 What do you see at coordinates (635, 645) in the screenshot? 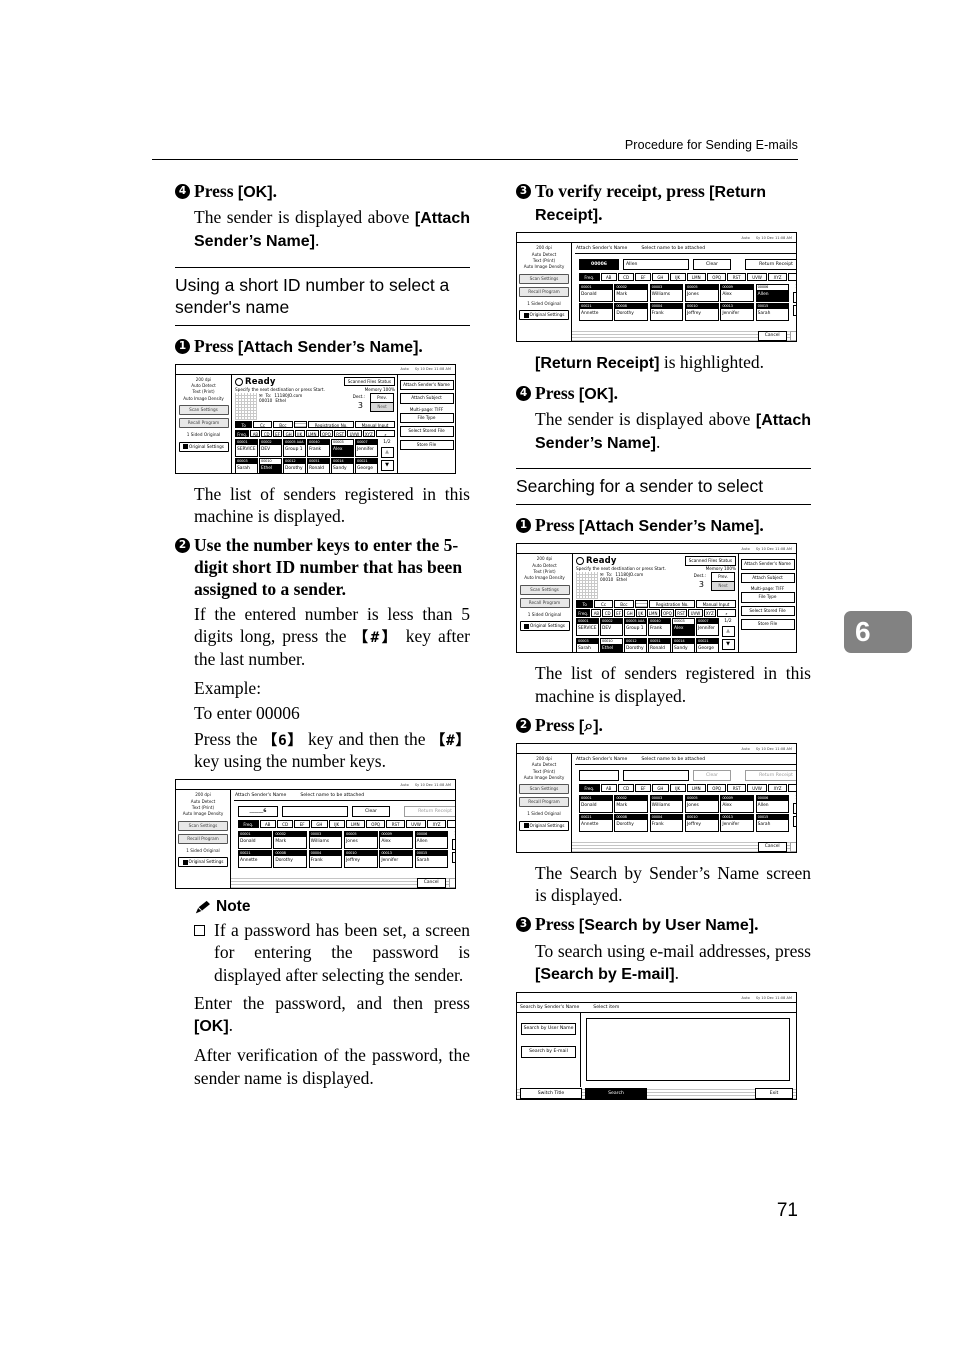
I see `name-cell: 00012 Dorothy` at bounding box center [635, 645].